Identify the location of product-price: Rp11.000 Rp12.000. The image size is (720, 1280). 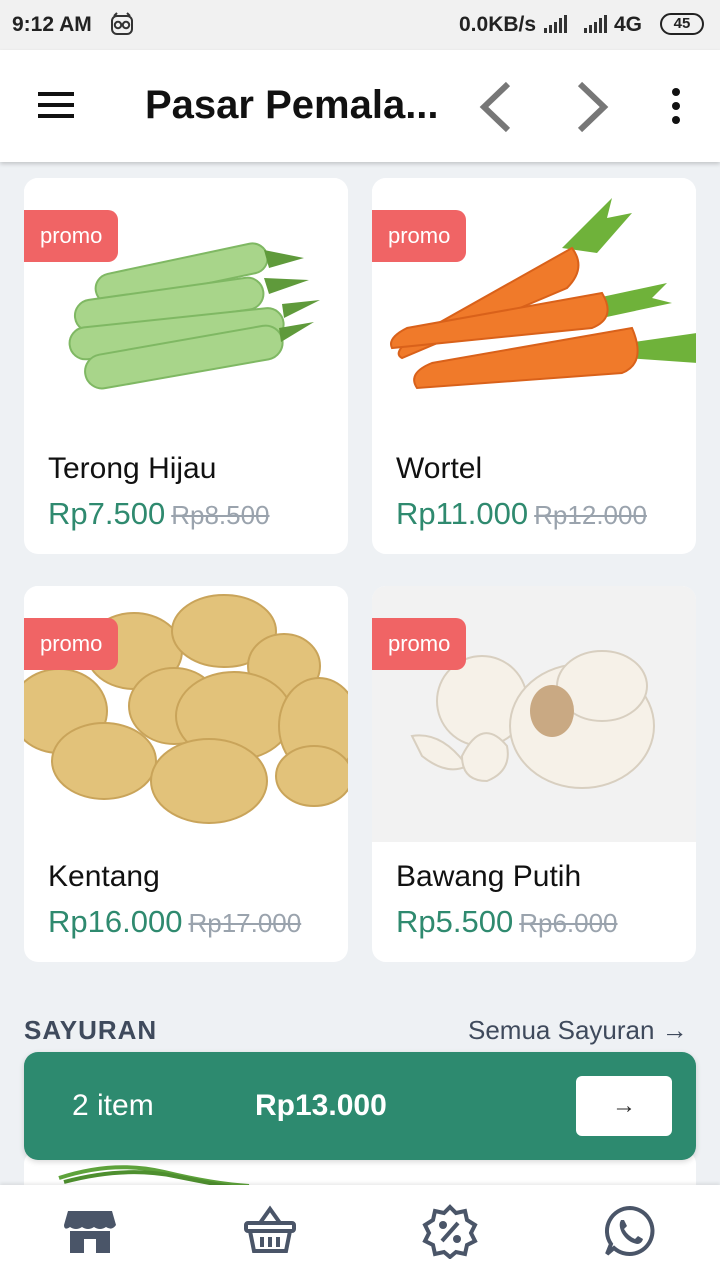
(521, 514).